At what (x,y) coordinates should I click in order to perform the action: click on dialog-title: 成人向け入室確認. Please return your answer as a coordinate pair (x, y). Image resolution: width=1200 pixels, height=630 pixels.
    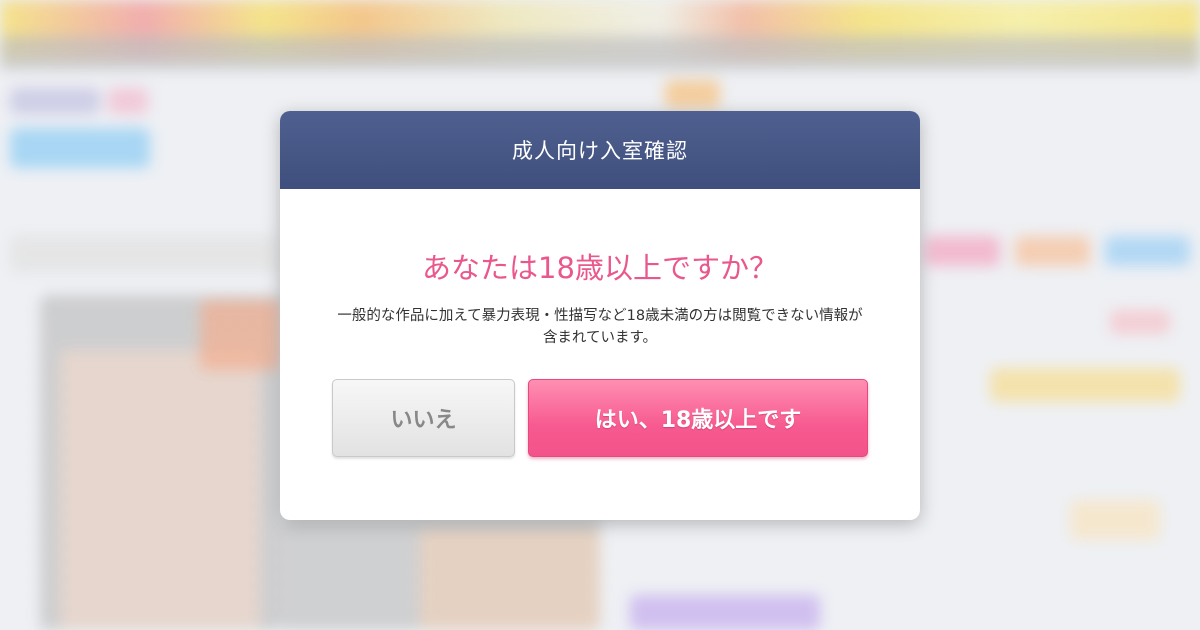
    Looking at the image, I should click on (600, 151).